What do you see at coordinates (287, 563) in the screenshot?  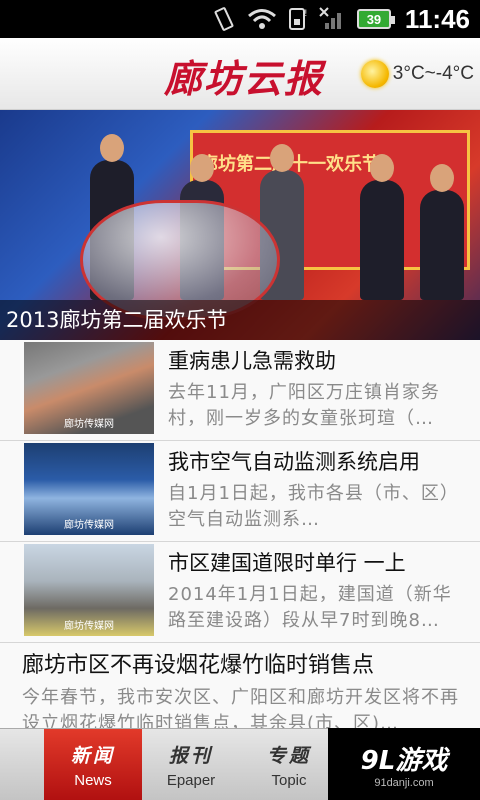 I see `news-title: 市区建国道限时单行 一上` at bounding box center [287, 563].